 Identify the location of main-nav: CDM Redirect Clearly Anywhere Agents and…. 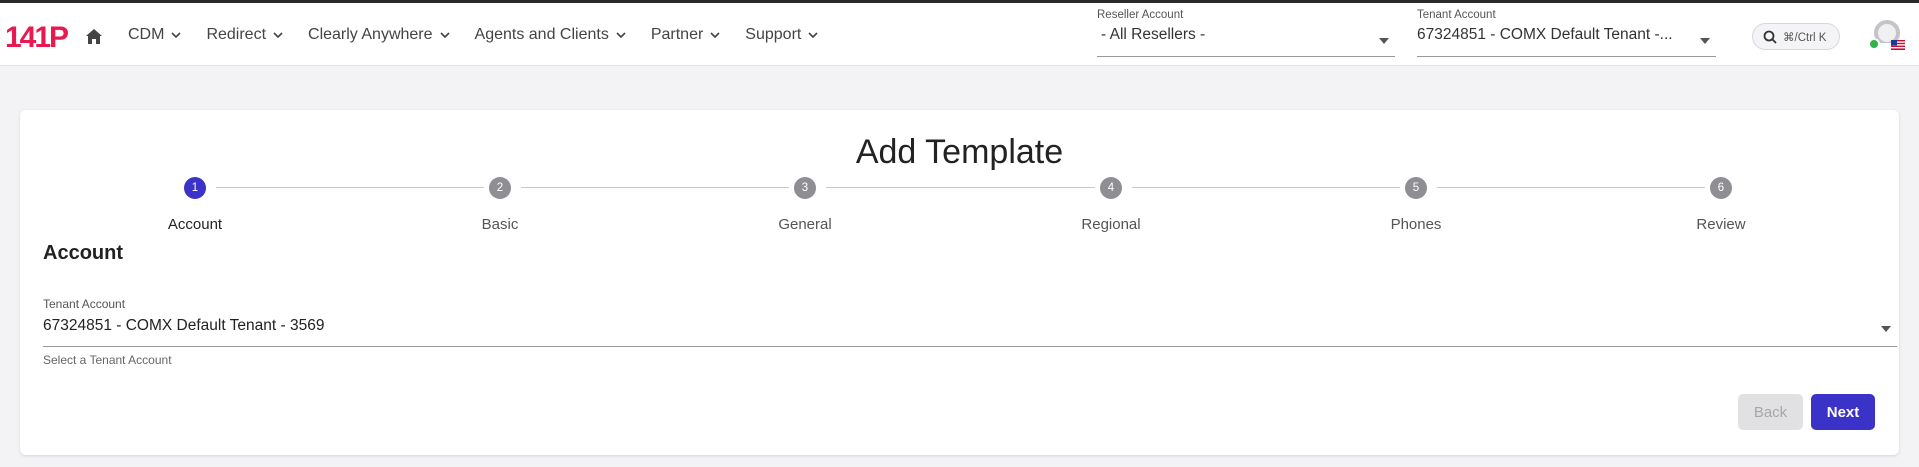
(485, 34).